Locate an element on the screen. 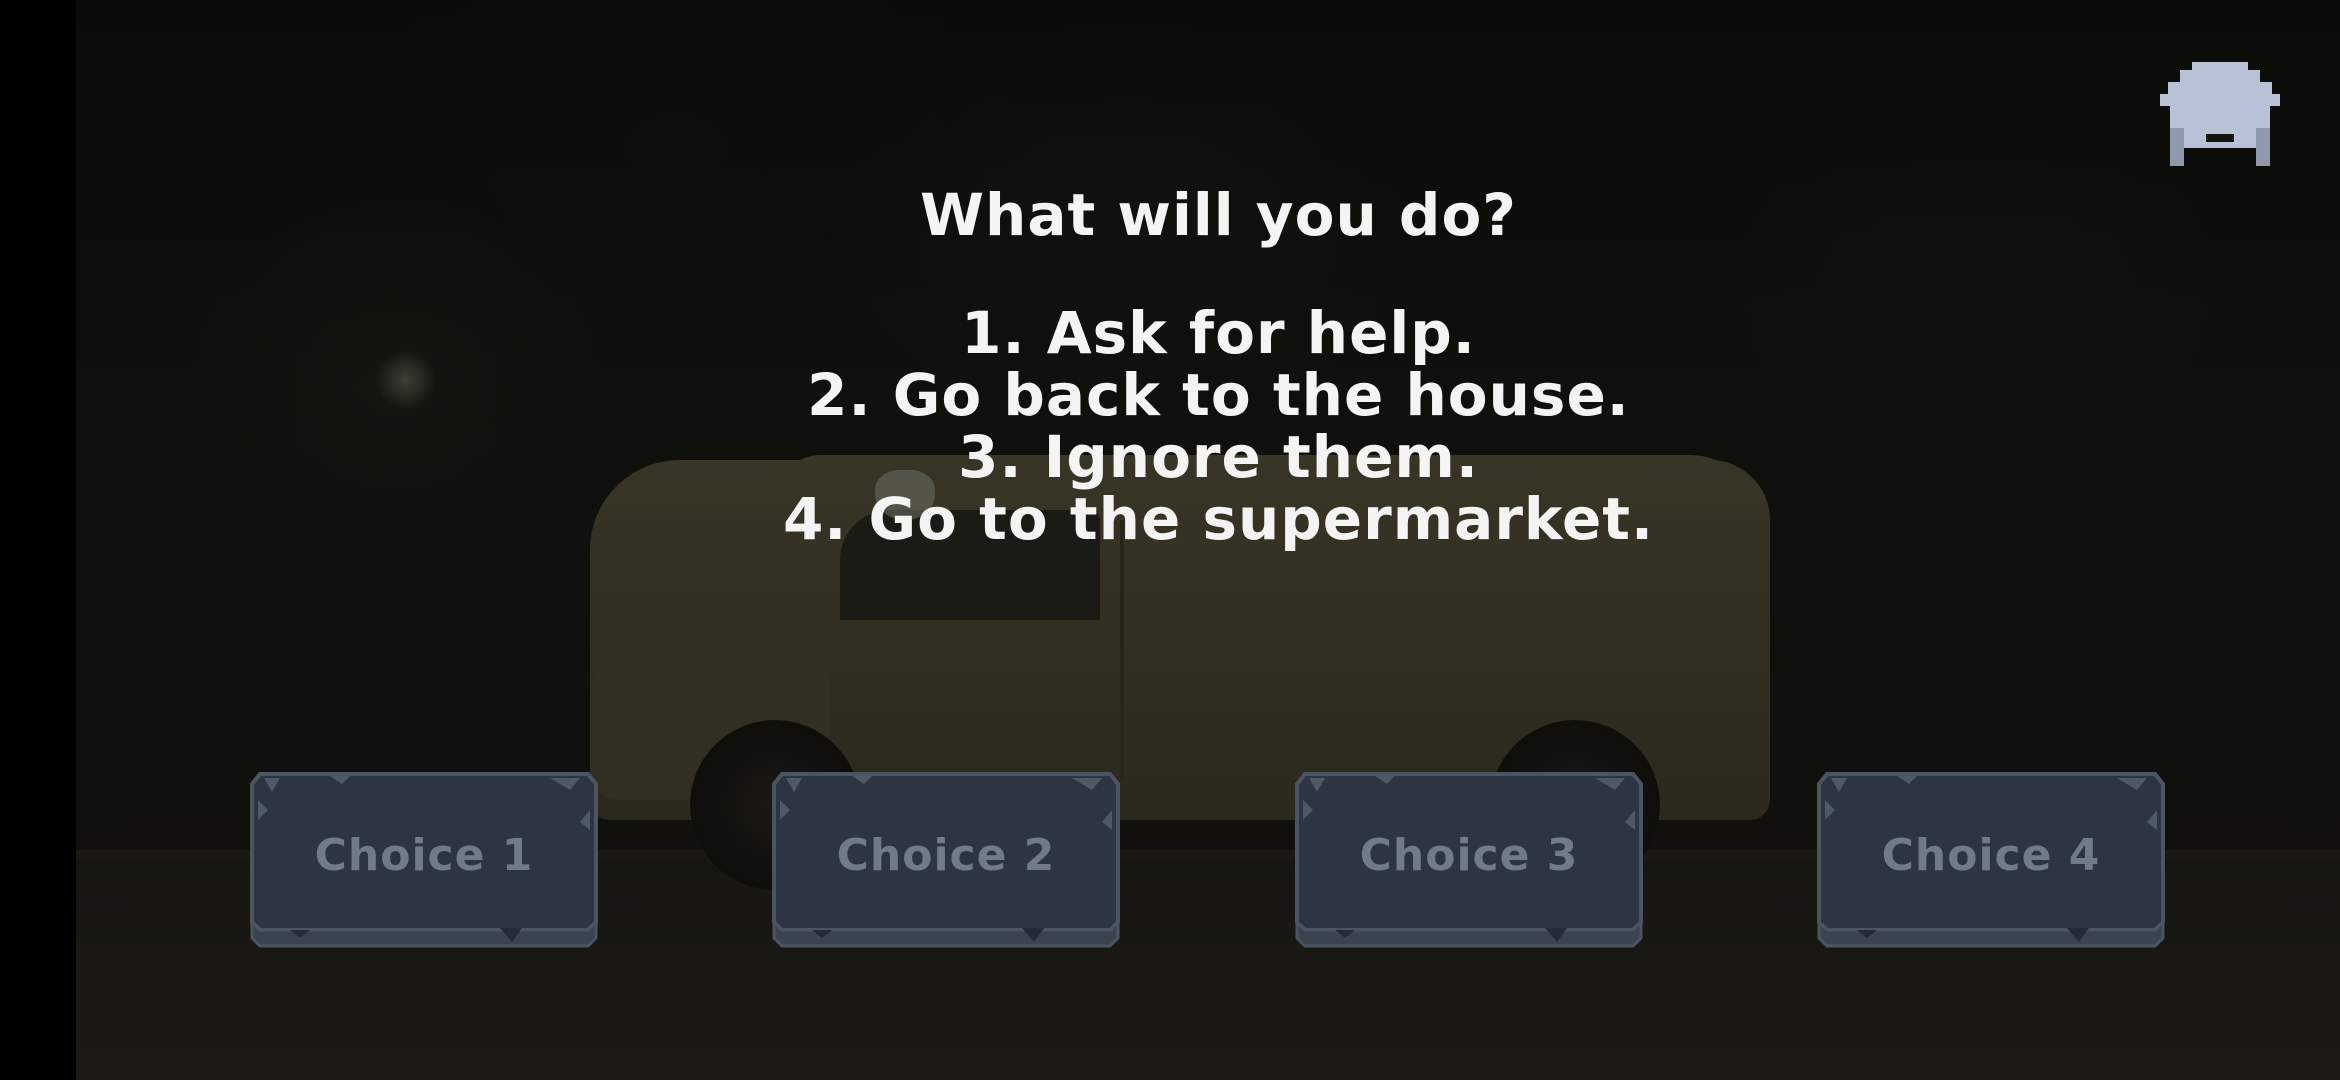 The height and width of the screenshot is (1080, 2340). choice-2-button: Choice 2 is located at coordinates (946, 860).